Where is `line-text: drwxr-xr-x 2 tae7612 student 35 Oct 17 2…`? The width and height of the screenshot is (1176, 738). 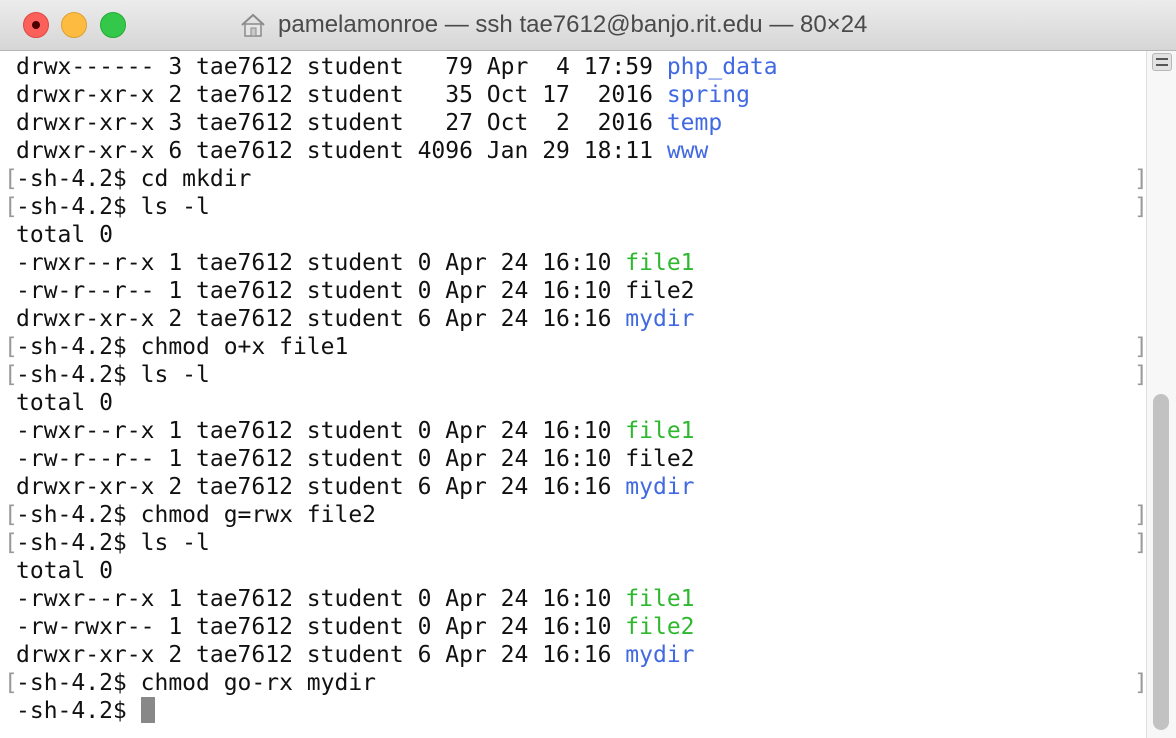
line-text: drwxr-xr-x 2 tae7612 student 35 Oct 17 2… is located at coordinates (383, 95).